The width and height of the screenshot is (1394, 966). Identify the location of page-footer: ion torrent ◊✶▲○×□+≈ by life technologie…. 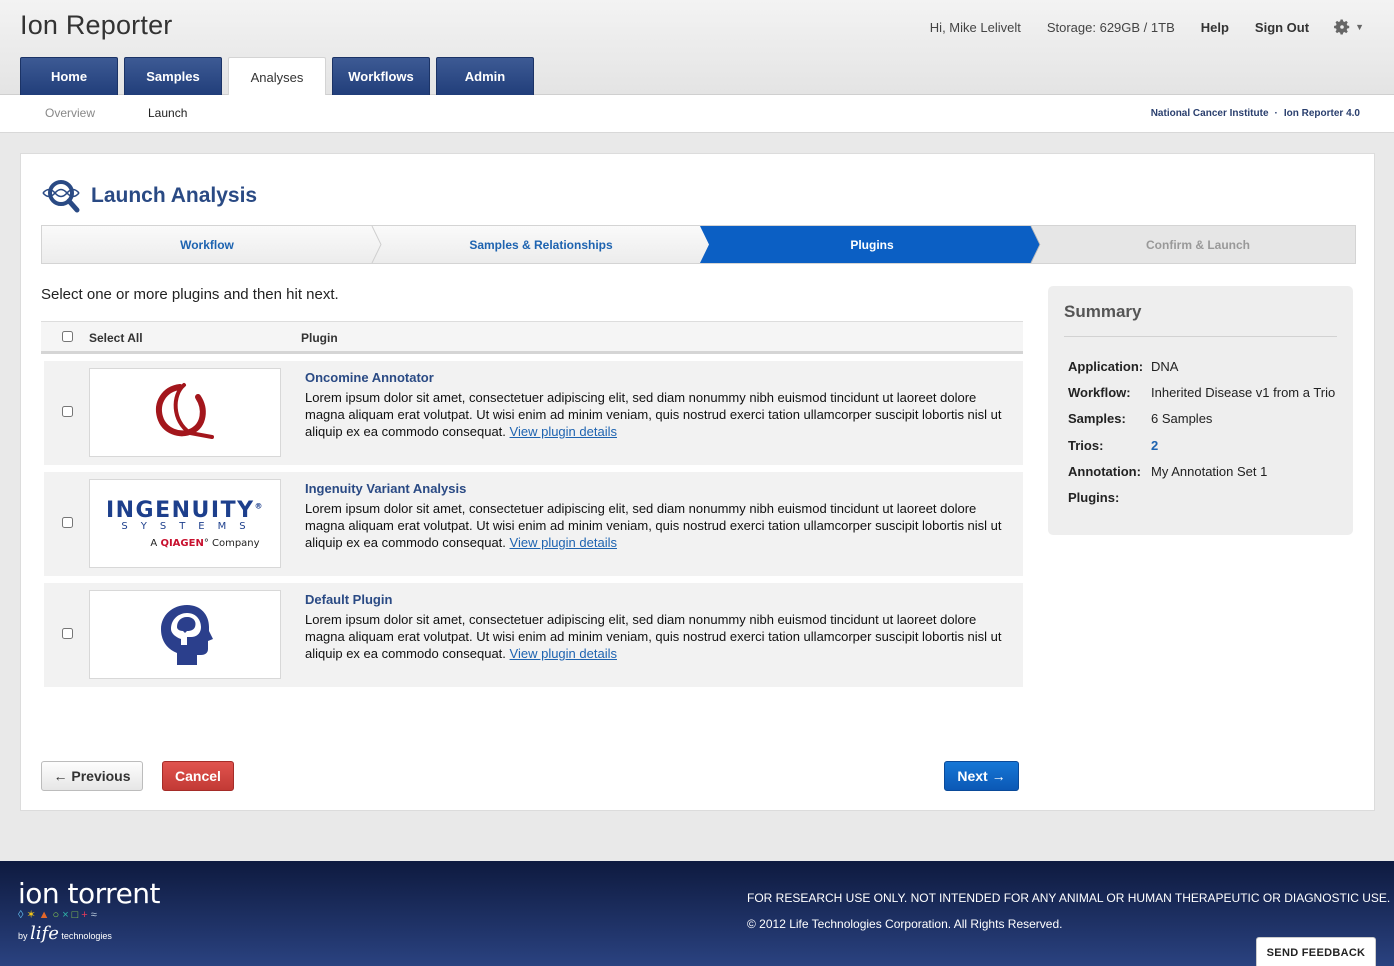
(697, 913).